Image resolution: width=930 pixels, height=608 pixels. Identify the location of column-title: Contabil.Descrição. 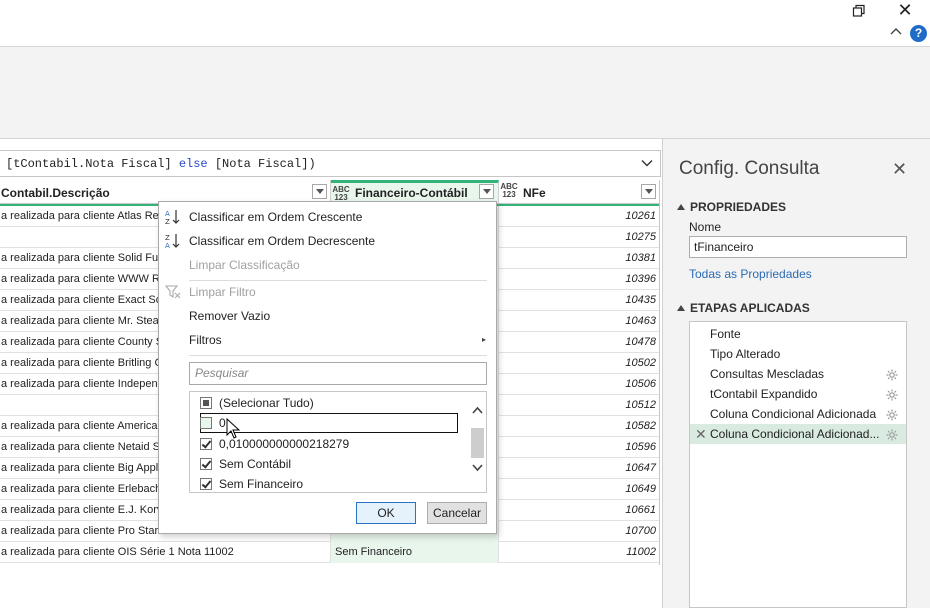
(55, 193).